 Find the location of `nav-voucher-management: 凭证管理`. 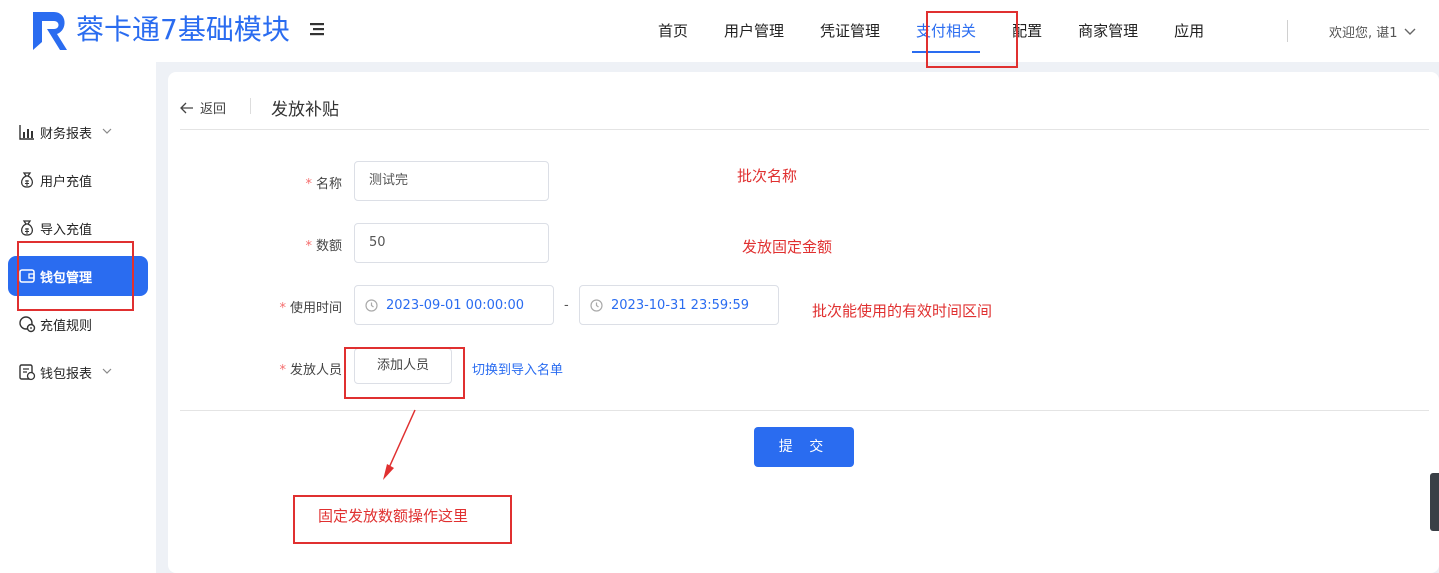

nav-voucher-management: 凭证管理 is located at coordinates (850, 31).